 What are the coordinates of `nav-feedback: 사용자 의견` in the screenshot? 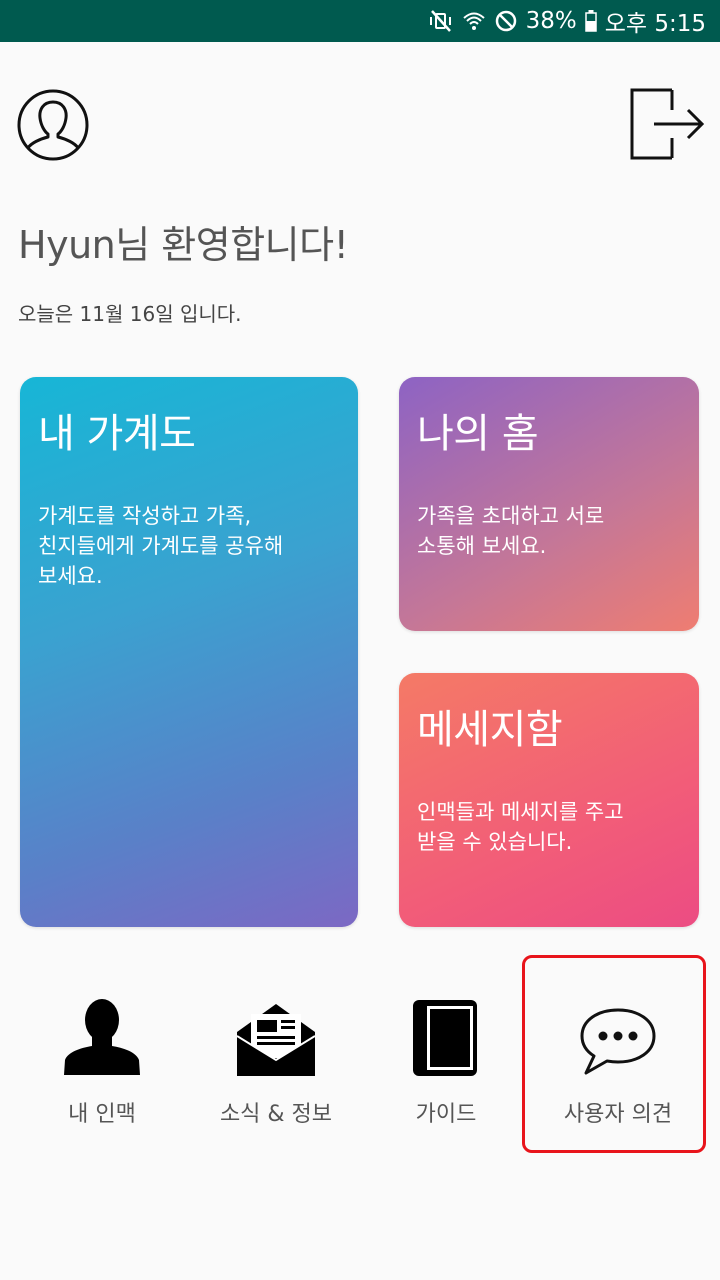 It's located at (618, 1055).